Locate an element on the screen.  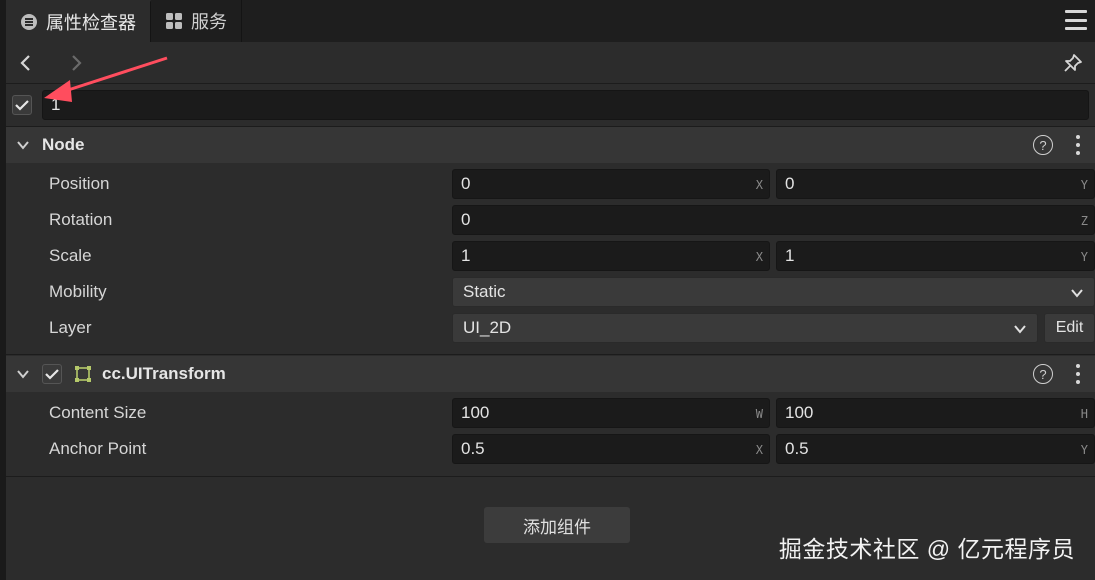
tab-inspector-label: 属性检查器 is located at coordinates (91, 23).